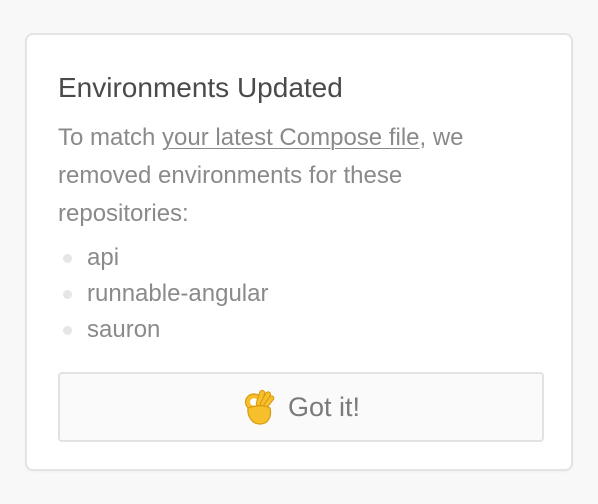 Image resolution: width=598 pixels, height=504 pixels. I want to click on repository-name: sauron, so click(124, 329).